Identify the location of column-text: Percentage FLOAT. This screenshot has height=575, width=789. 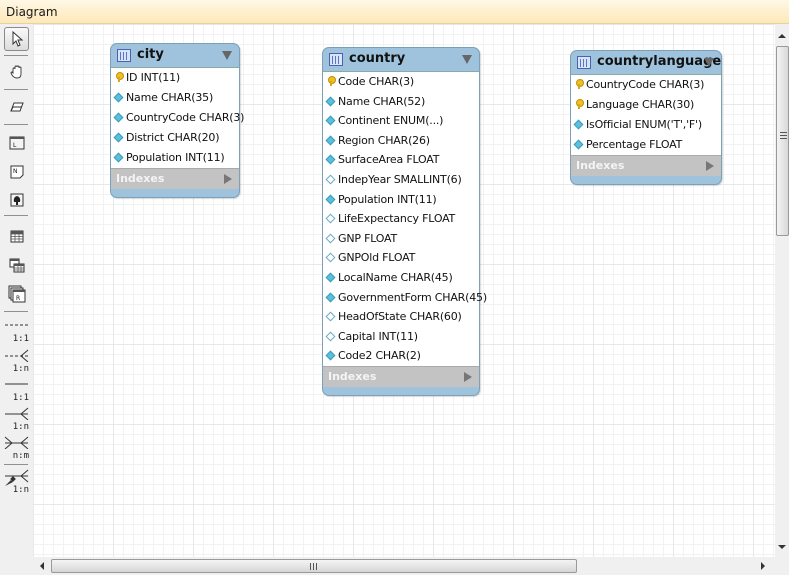
(634, 144).